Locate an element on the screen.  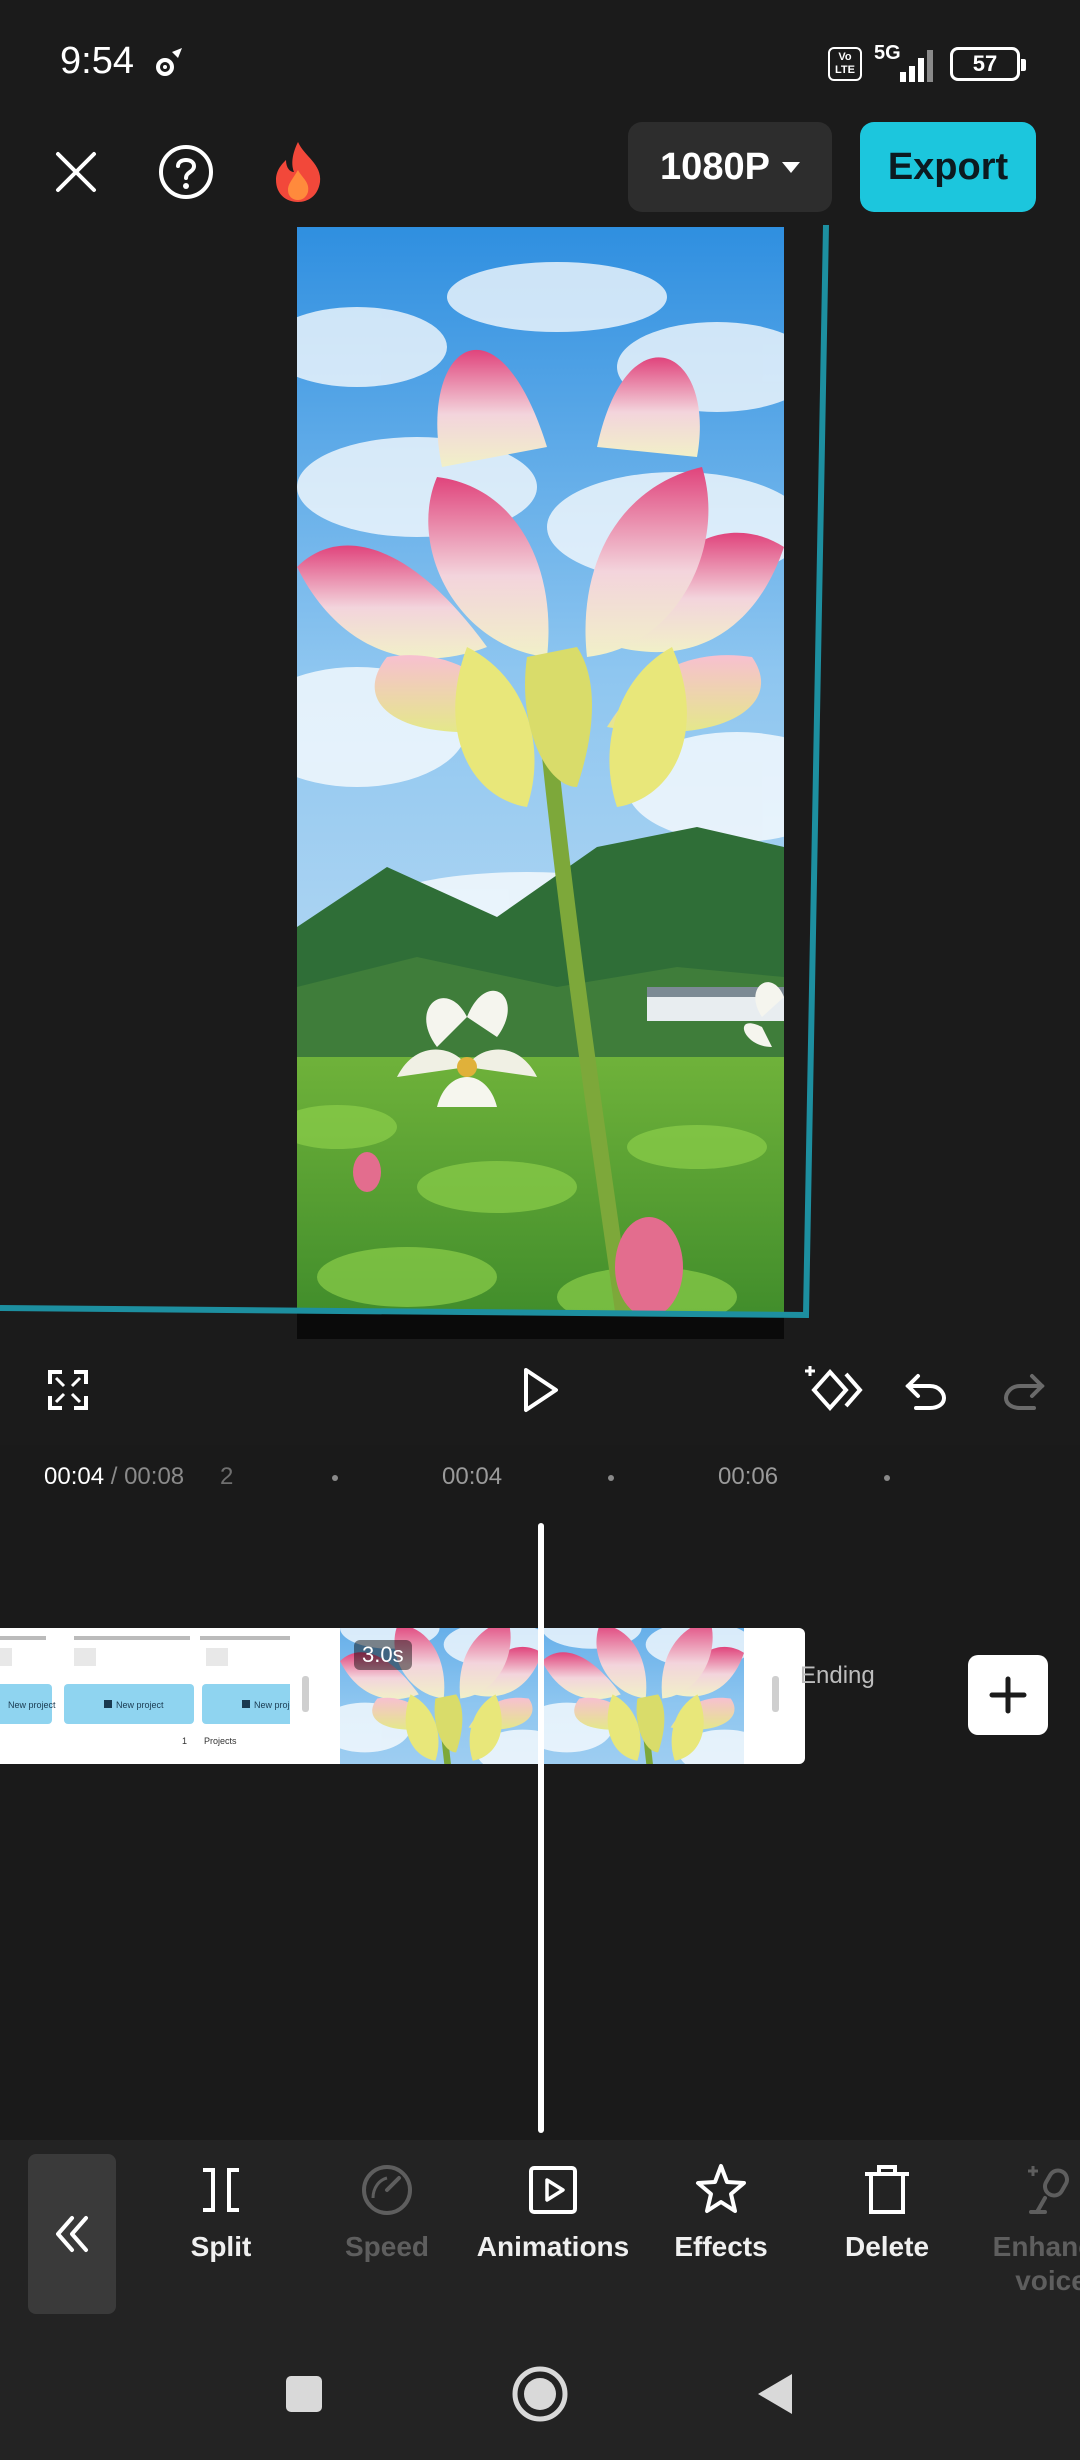
signal-icon: 5G is located at coordinates (906, 63).